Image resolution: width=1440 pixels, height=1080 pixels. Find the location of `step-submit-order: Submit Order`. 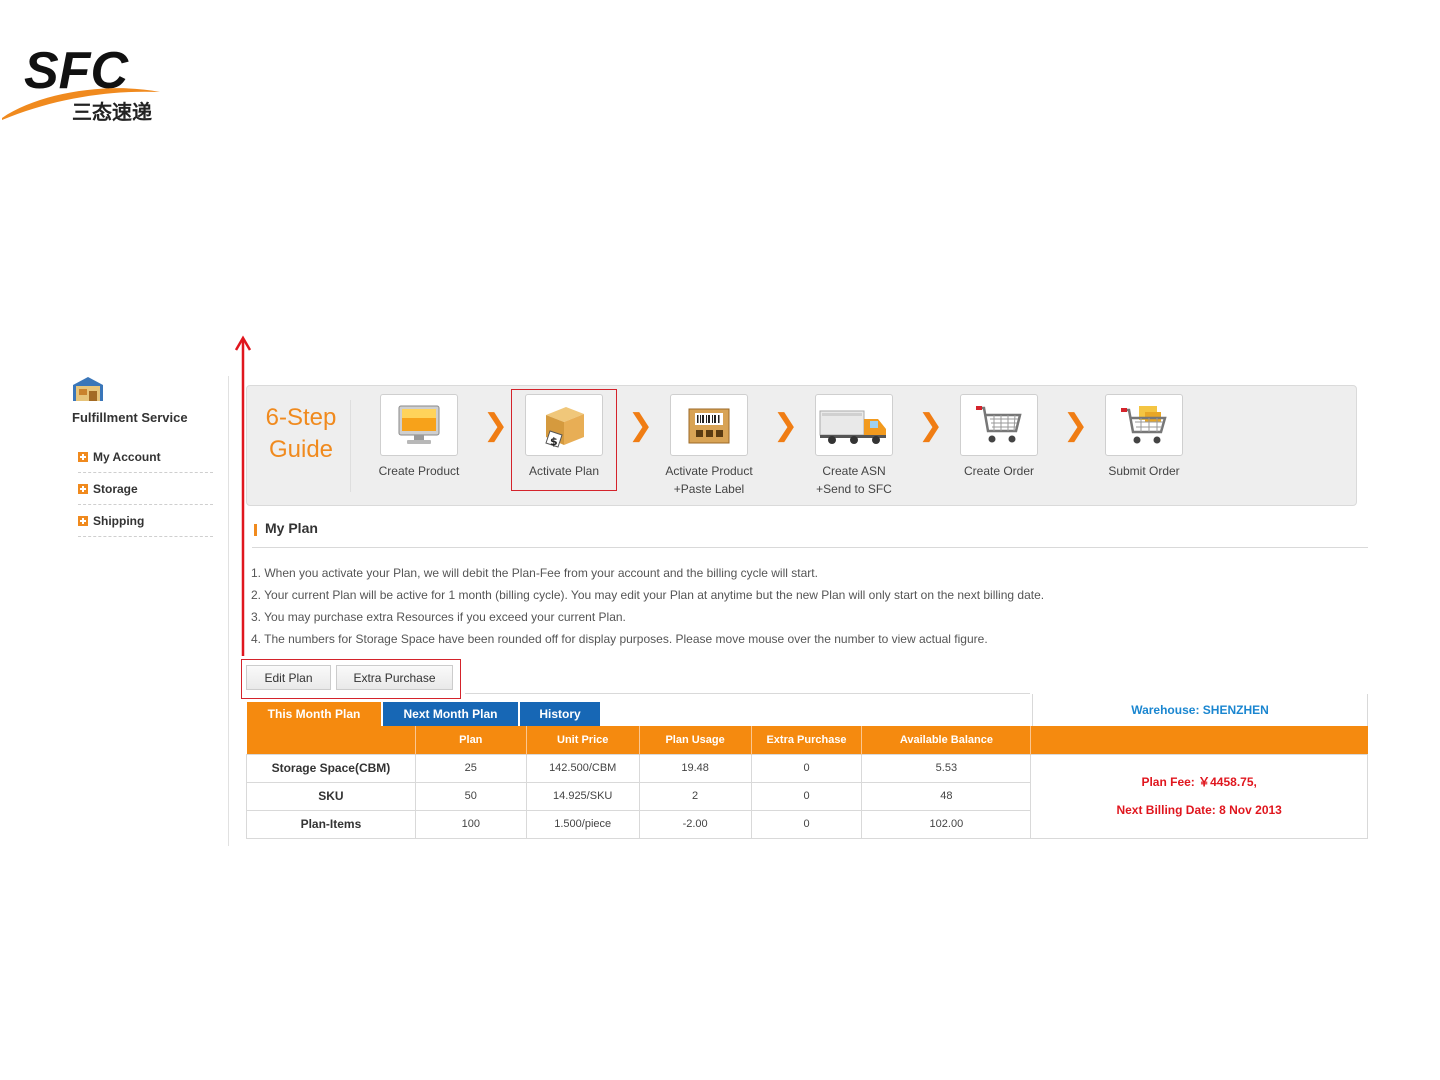

step-submit-order: Submit Order is located at coordinates (1144, 437).